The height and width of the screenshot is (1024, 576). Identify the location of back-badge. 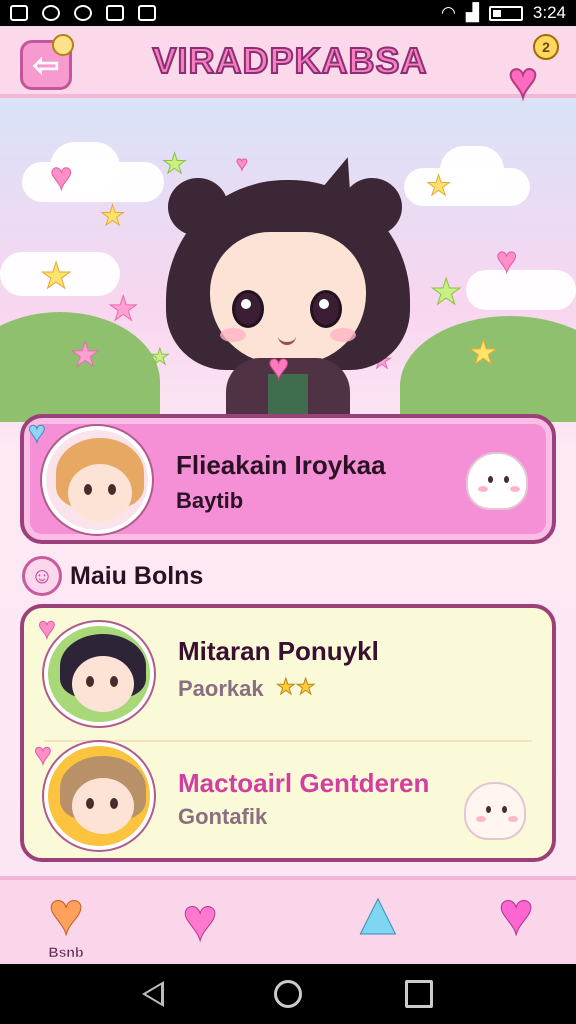
(63, 45).